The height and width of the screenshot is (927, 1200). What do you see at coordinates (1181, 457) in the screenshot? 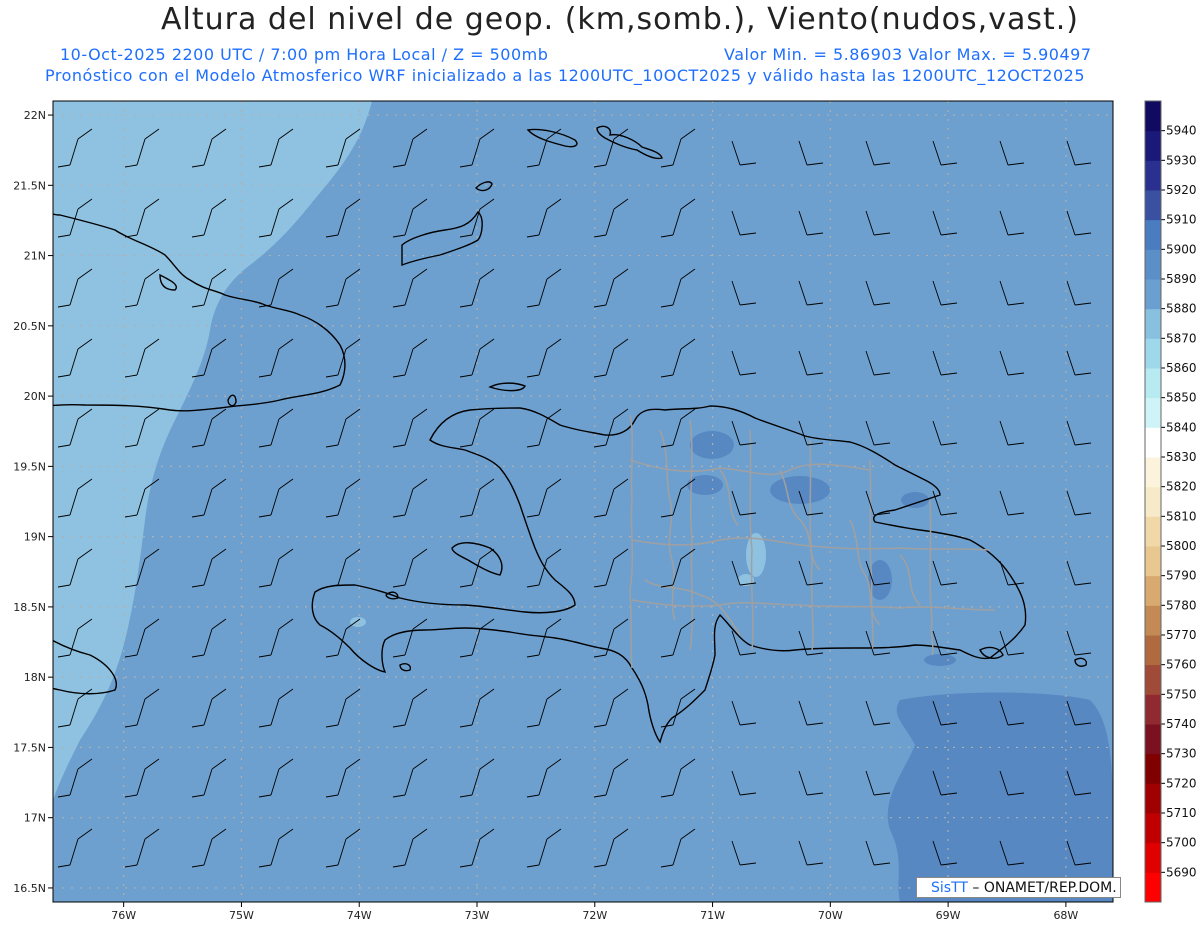
I see `colorbar-label: 5830` at bounding box center [1181, 457].